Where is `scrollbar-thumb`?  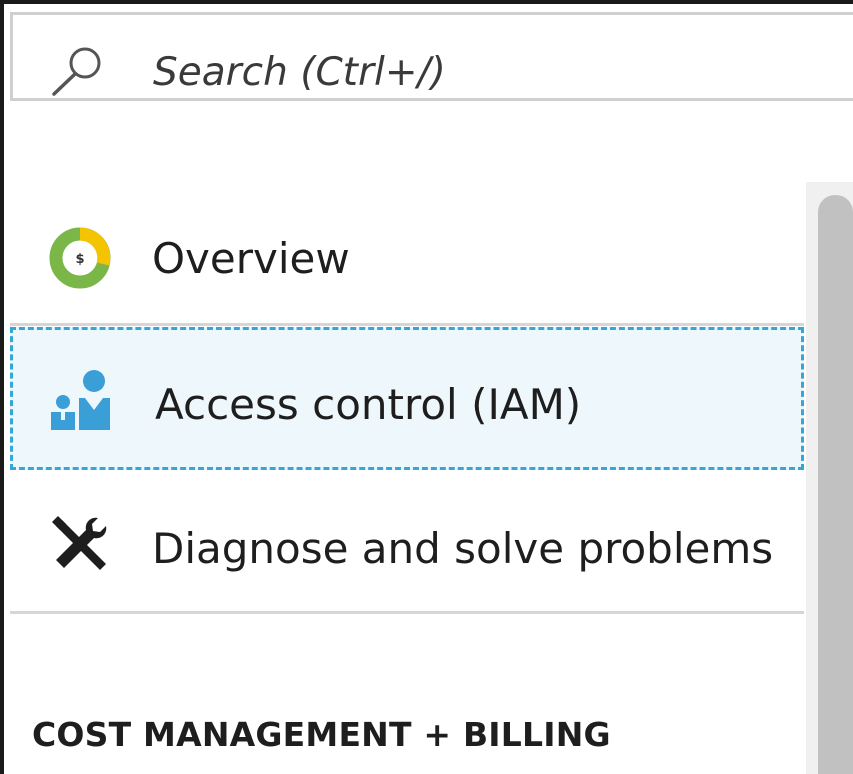 scrollbar-thumb is located at coordinates (835, 484).